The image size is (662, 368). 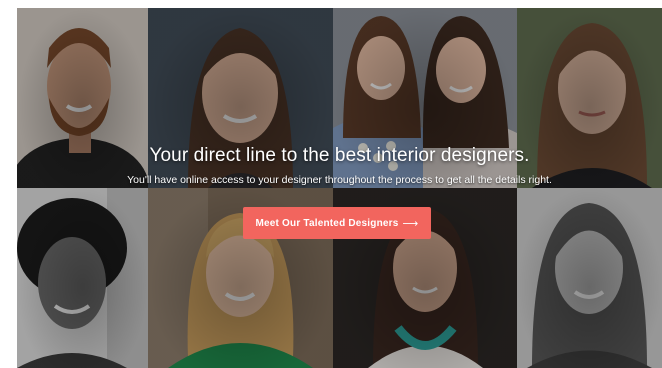 I want to click on meet-designers-label: Meet Our Talented Designers, so click(x=327, y=223).